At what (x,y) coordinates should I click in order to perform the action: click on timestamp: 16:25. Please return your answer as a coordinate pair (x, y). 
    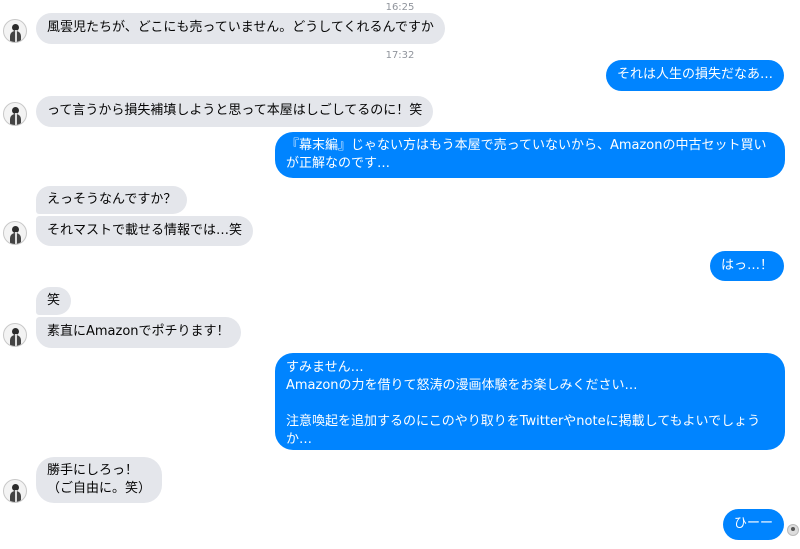
    Looking at the image, I should click on (400, 7).